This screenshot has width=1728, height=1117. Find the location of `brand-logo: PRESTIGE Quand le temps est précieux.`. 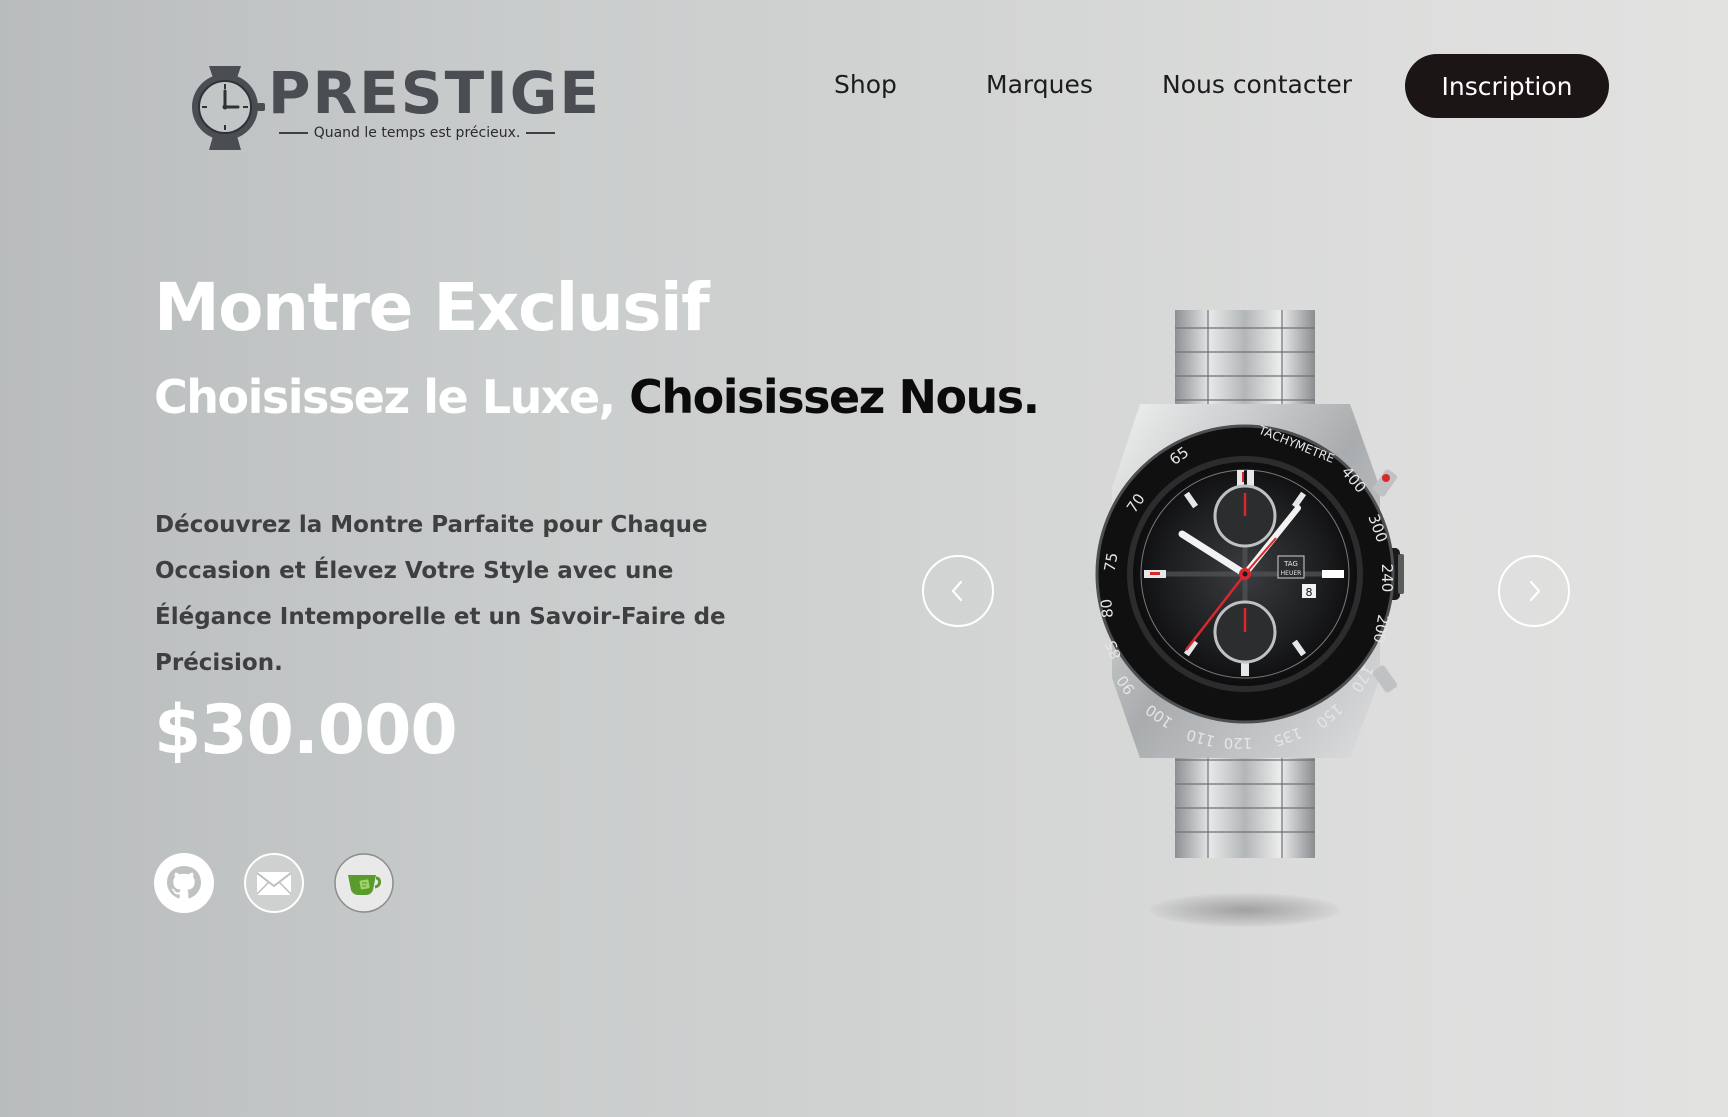

brand-logo: PRESTIGE Quand le temps est précieux. is located at coordinates (391, 108).